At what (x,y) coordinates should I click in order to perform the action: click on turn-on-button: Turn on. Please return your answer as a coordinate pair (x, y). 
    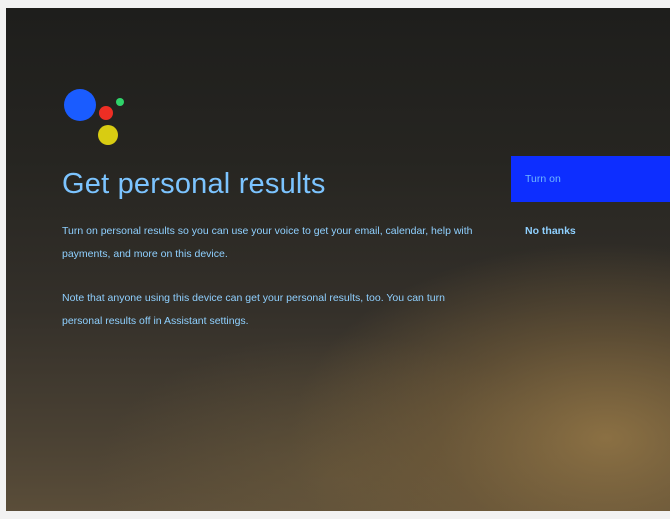
    Looking at the image, I should click on (590, 179).